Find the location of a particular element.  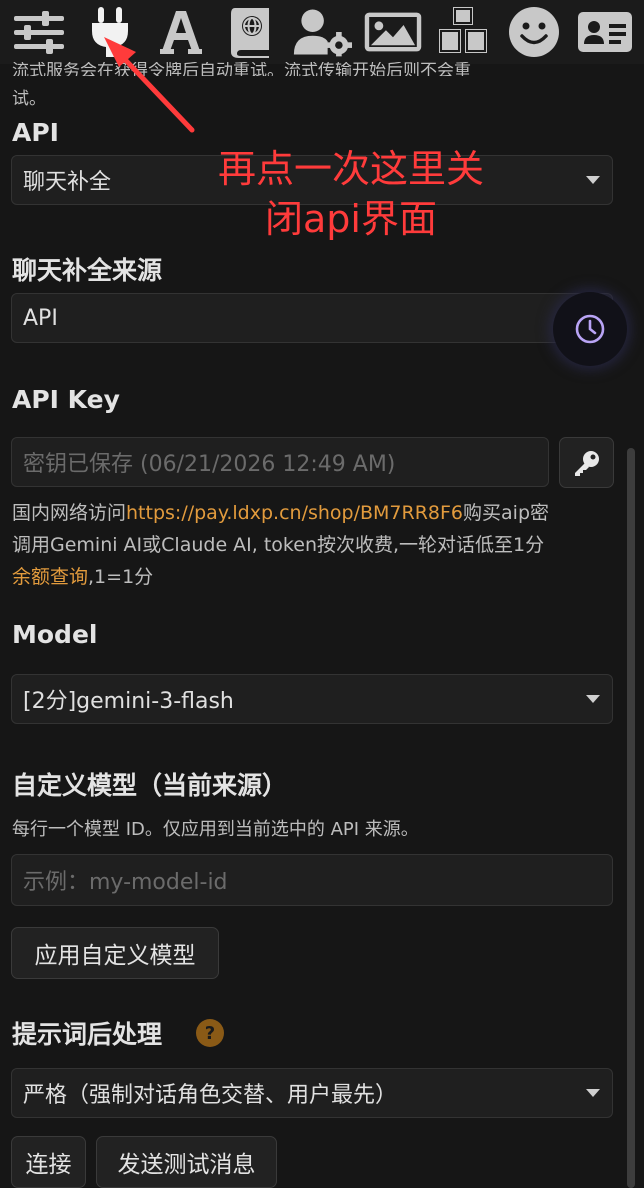

source-label: 聊天补全来源 is located at coordinates (87, 270).